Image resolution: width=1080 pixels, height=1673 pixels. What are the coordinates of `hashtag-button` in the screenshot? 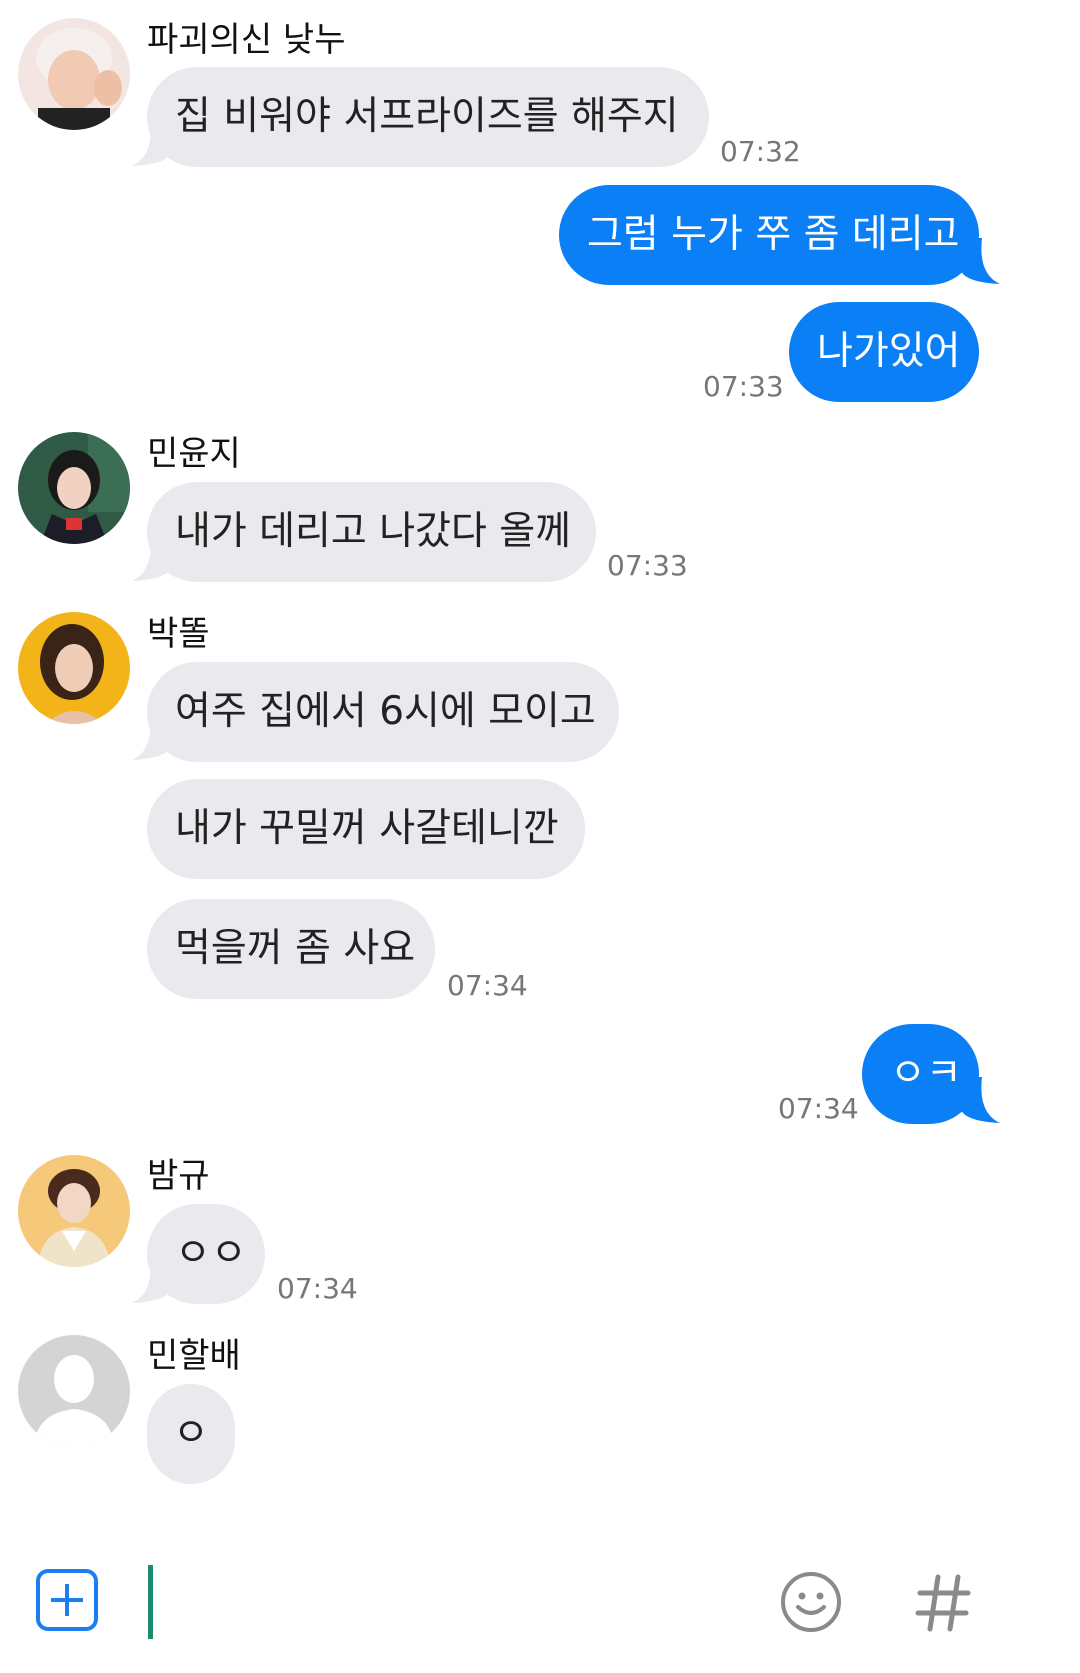 It's located at (943, 1602).